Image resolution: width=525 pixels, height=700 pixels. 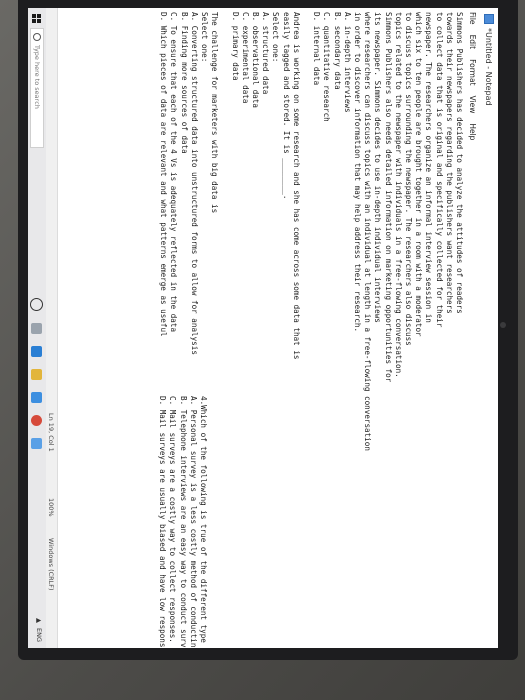 I want to click on menu-view: View, so click(x=473, y=105).